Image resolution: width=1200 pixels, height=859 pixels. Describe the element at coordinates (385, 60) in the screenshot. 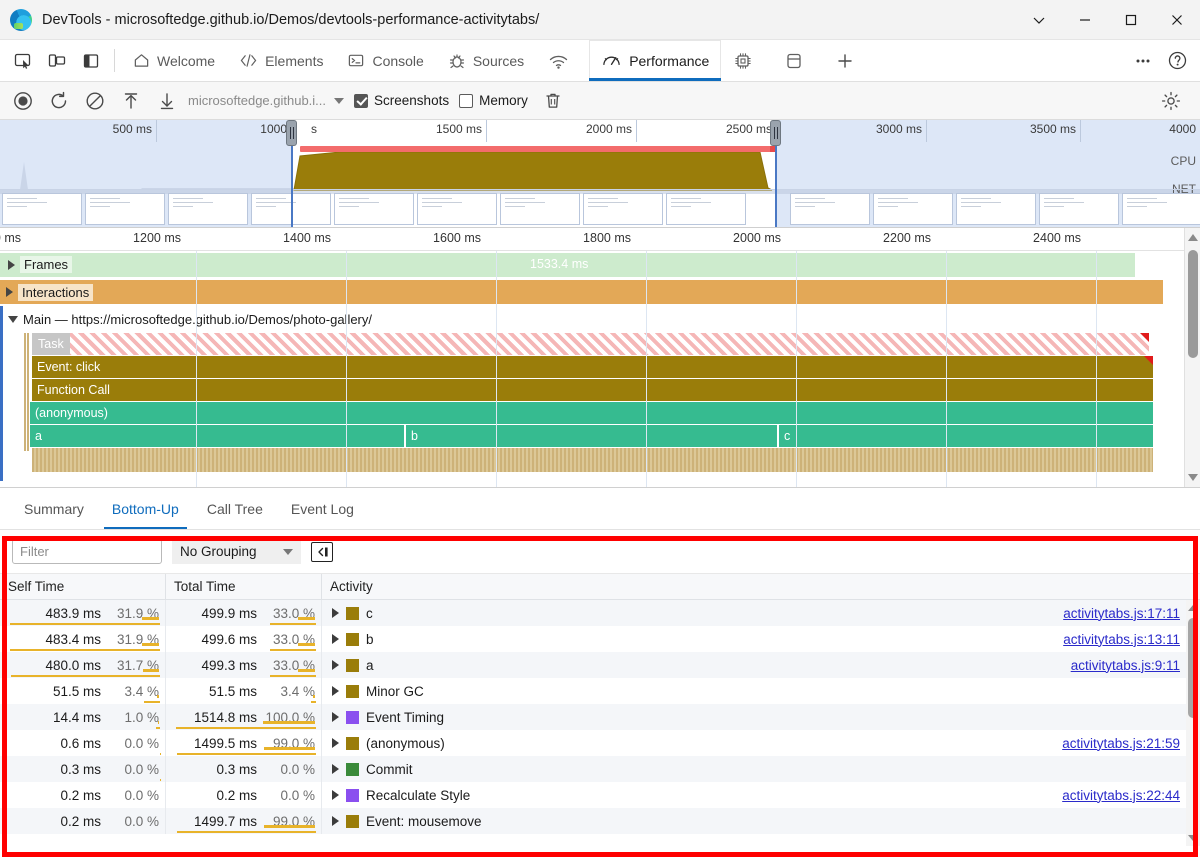

I see `tab-console: Console` at that location.